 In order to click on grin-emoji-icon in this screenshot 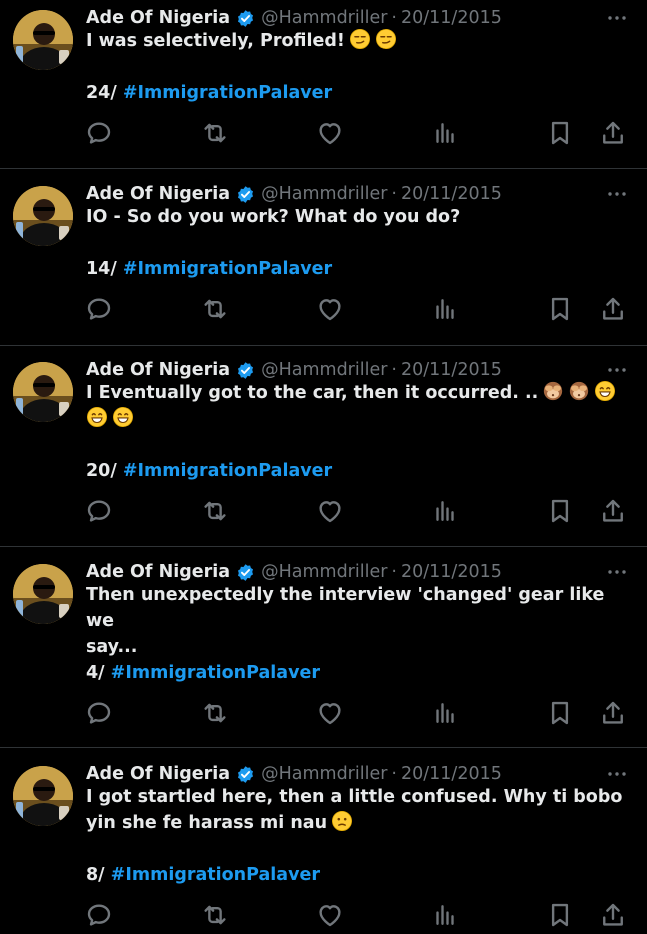, I will do `click(605, 391)`.